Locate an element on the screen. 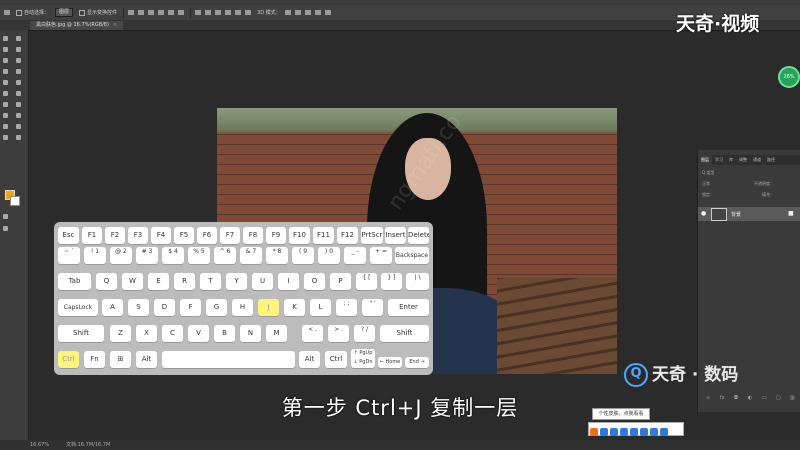  ime-keyboard-icon is located at coordinates (634, 432).